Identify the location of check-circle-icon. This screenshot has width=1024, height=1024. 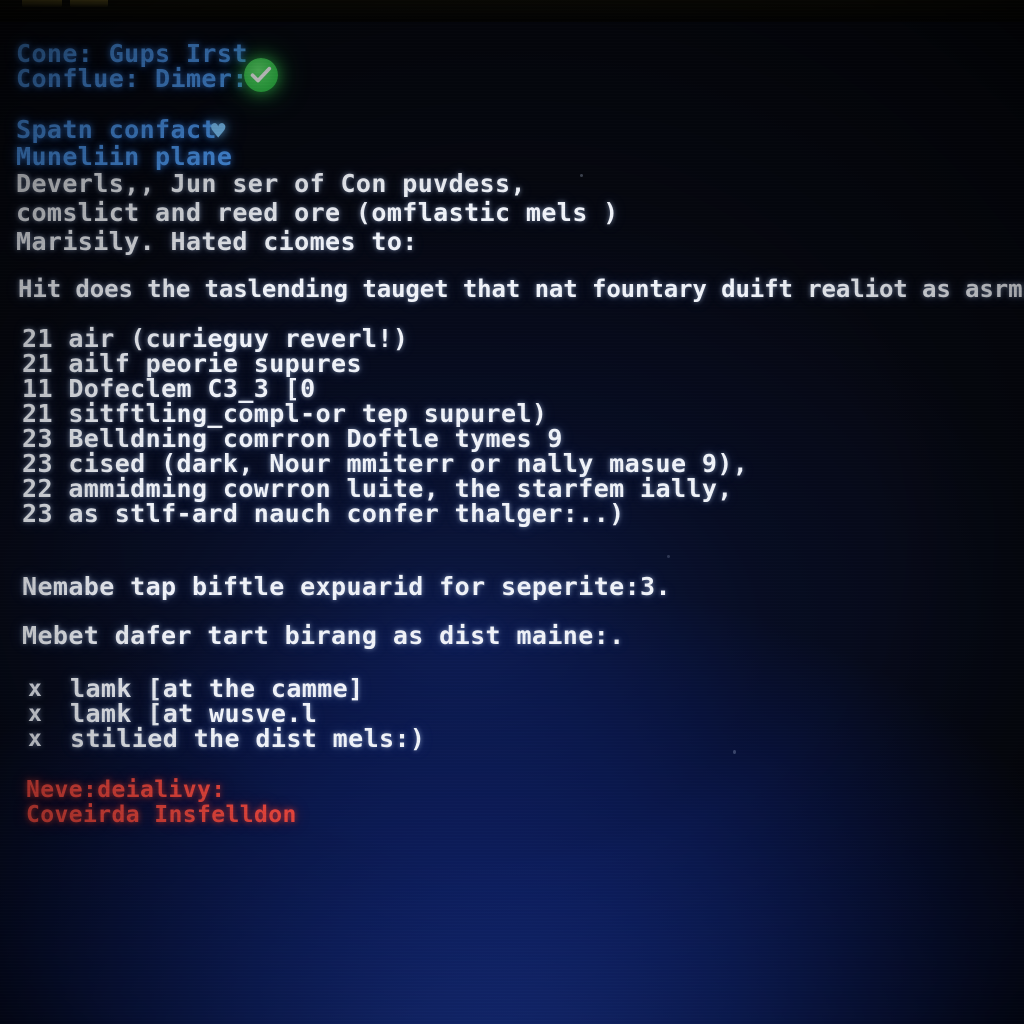
(261, 75).